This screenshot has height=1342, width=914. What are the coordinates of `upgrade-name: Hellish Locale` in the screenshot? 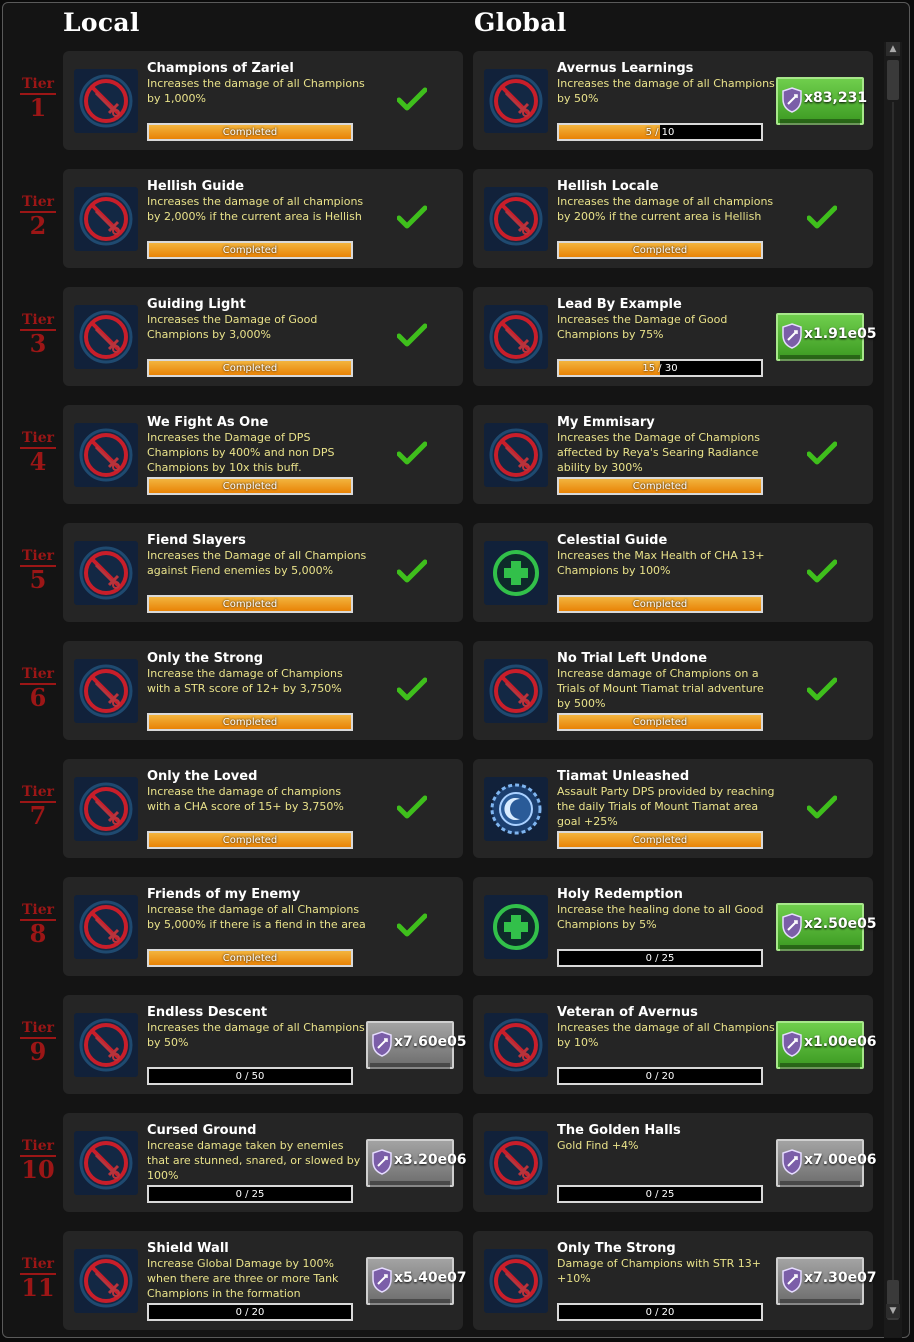 It's located at (608, 186).